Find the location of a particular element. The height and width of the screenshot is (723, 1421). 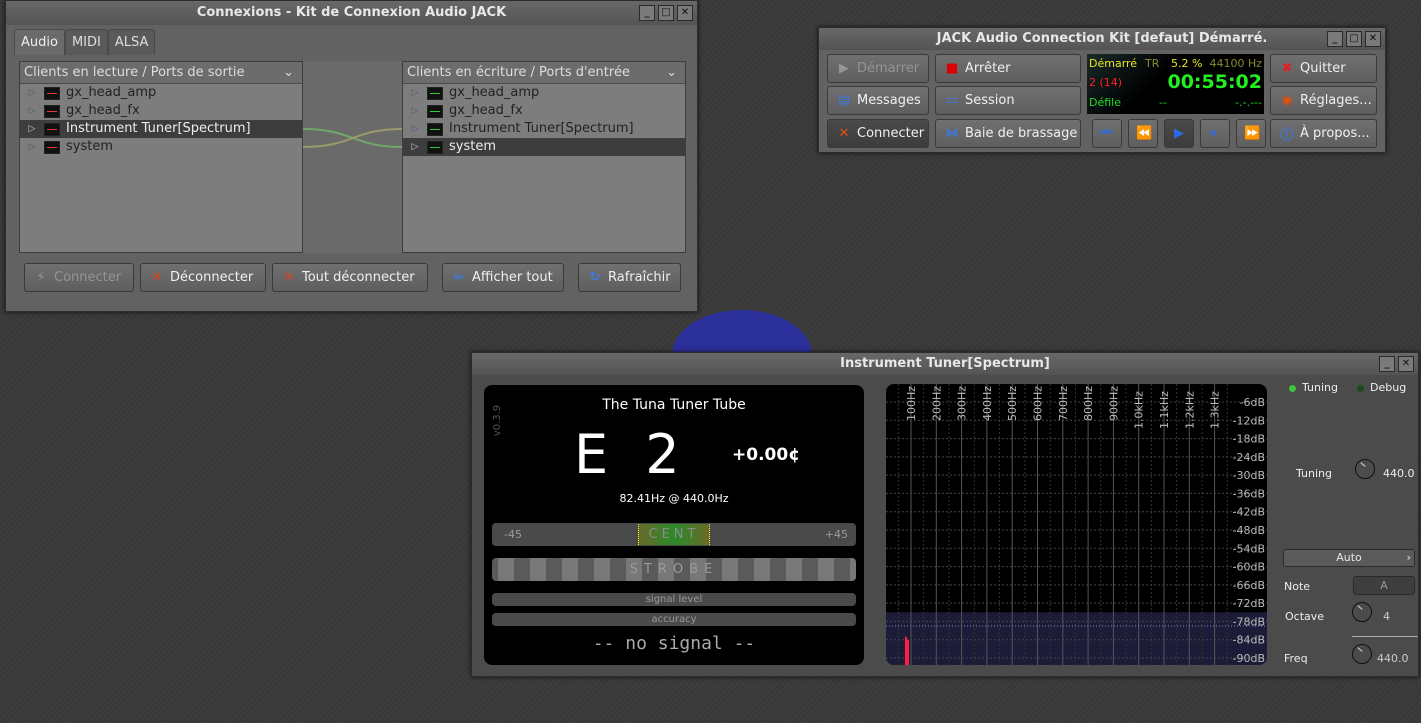

connect-button: ⚡ Connecter is located at coordinates (79, 277).